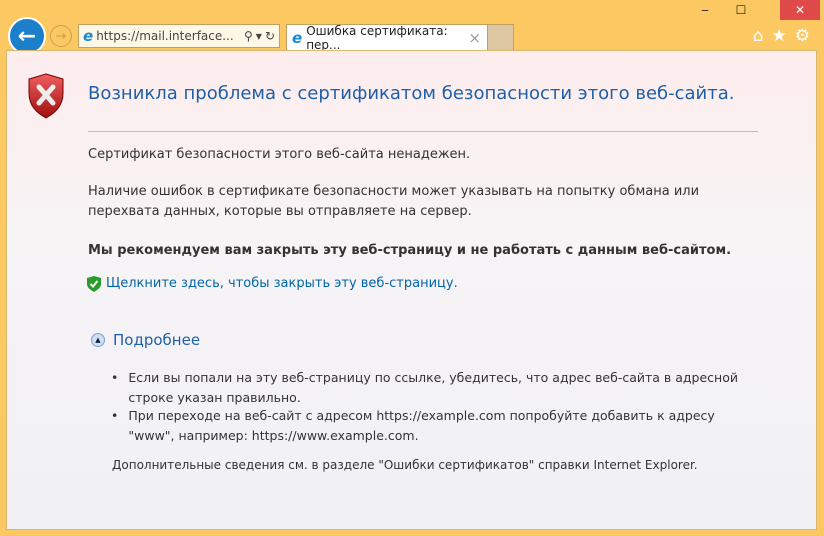 The image size is (824, 536). I want to click on more-info-toggle: ▲ Подробнее, so click(145, 340).